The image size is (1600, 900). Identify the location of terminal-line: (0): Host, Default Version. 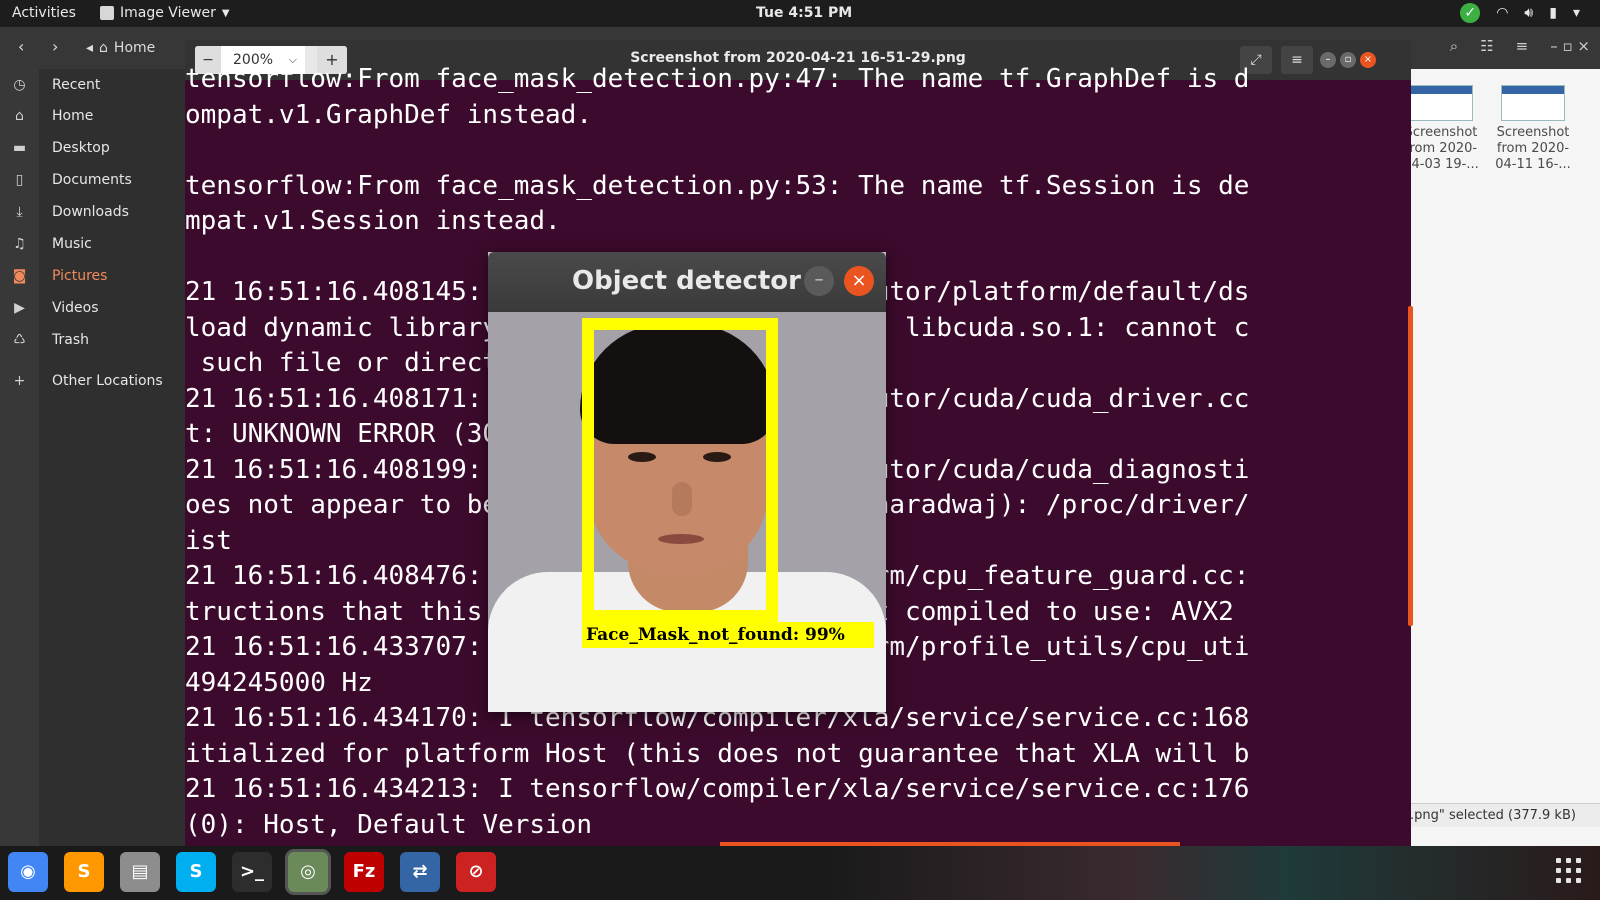
(388, 824).